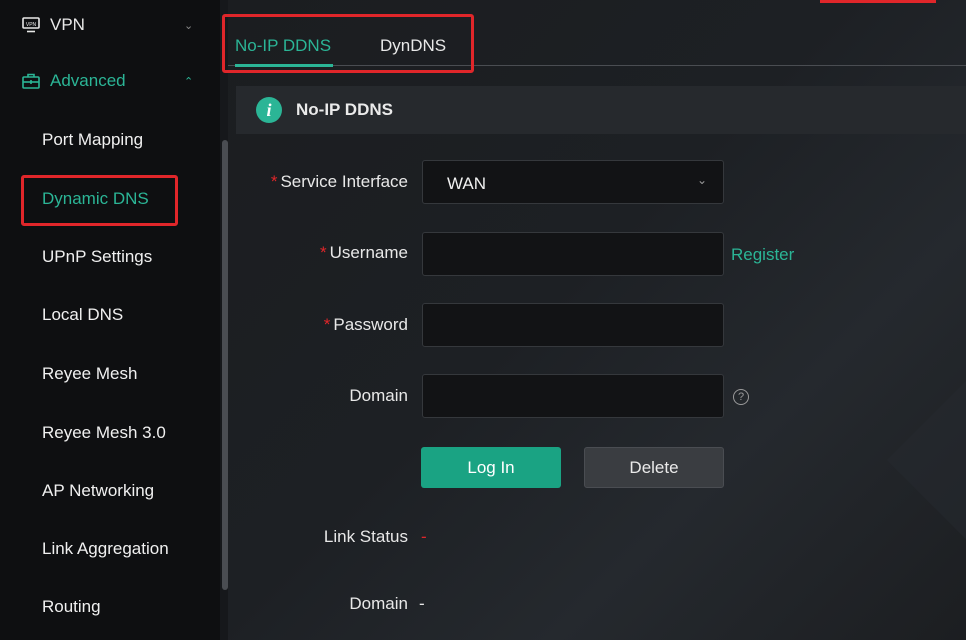 The width and height of the screenshot is (966, 640). Describe the element at coordinates (344, 109) in the screenshot. I see `section-title: No-IP DDNS` at that location.